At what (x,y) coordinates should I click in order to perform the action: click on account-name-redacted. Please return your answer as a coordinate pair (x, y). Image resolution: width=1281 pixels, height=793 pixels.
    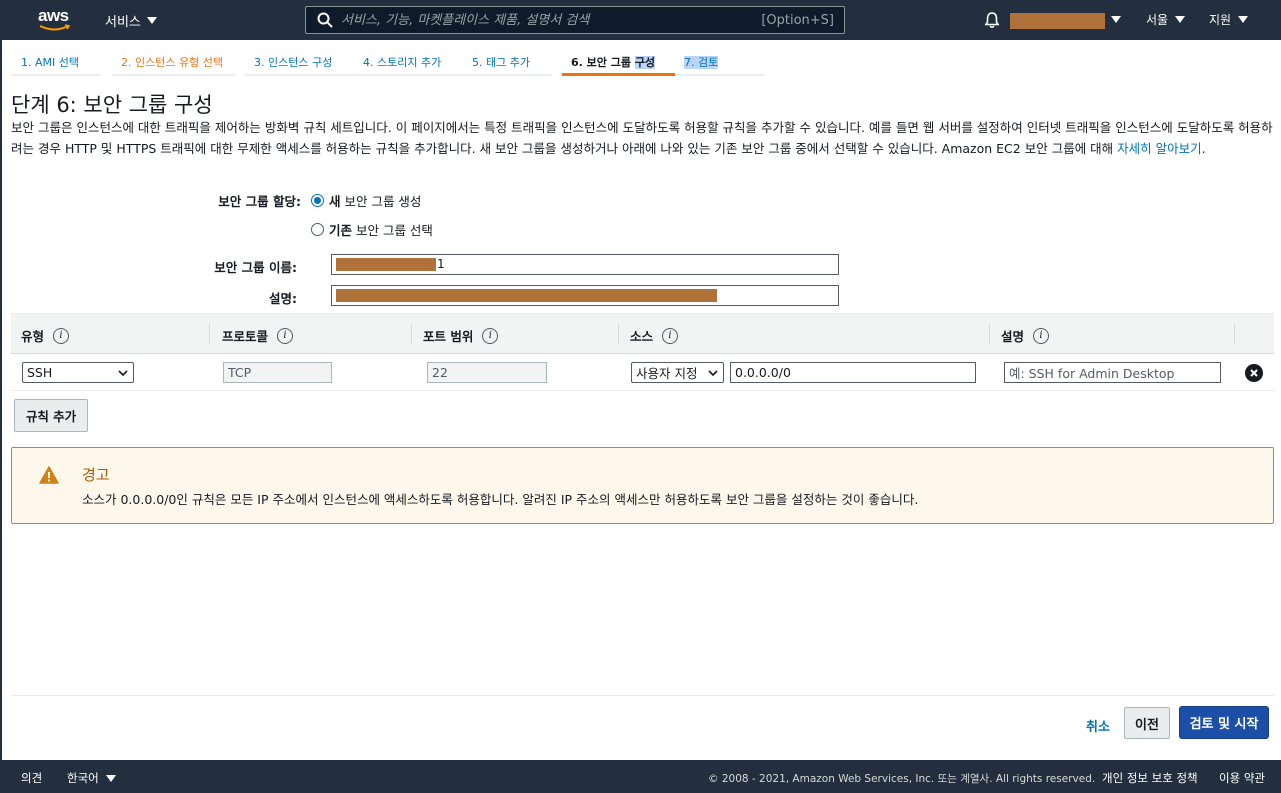
    Looking at the image, I should click on (1057, 21).